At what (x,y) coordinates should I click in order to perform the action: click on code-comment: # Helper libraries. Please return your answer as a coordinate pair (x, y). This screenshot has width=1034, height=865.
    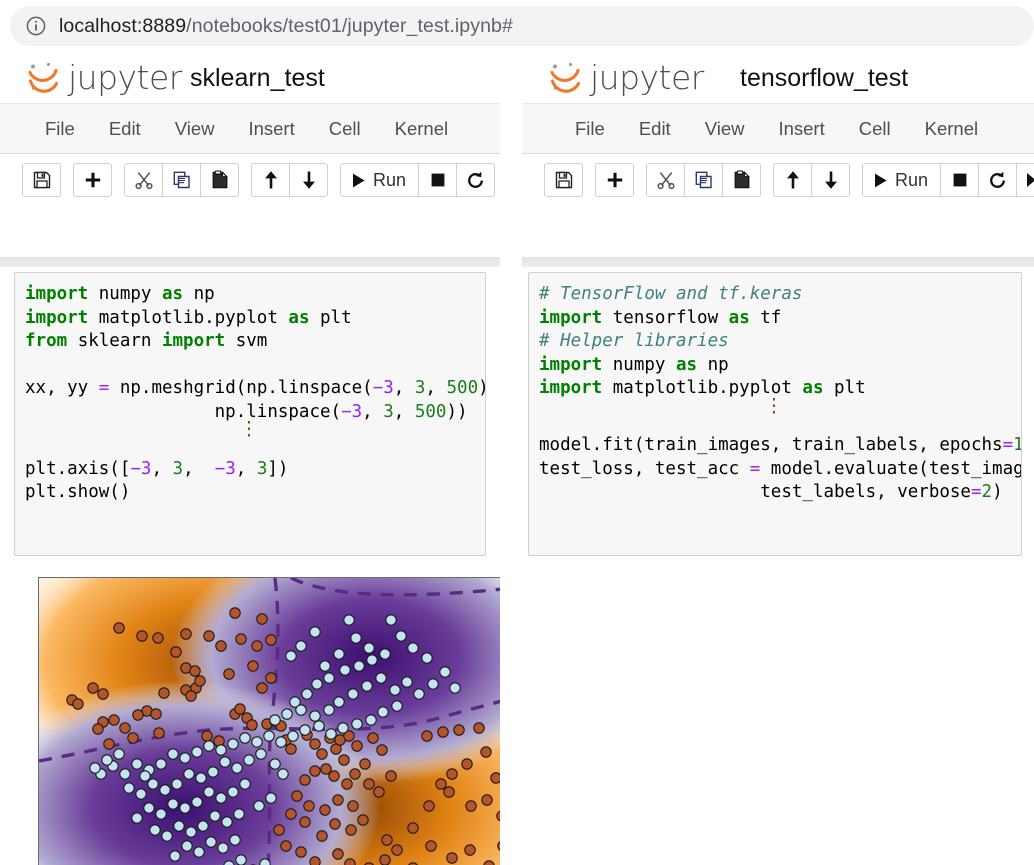
    Looking at the image, I should click on (634, 341).